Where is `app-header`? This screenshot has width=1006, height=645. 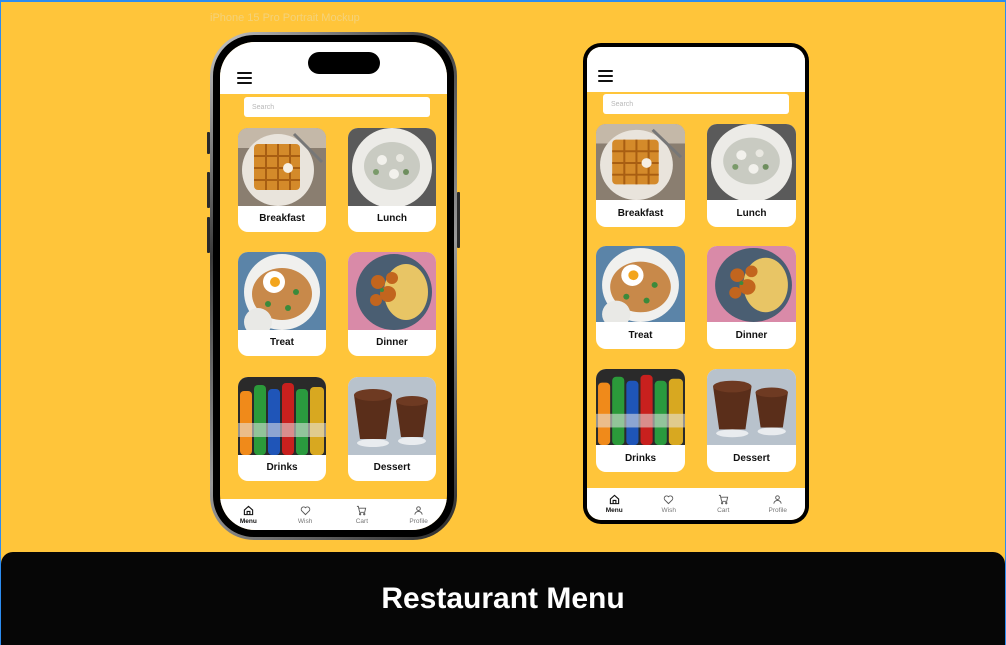 app-header is located at coordinates (696, 69).